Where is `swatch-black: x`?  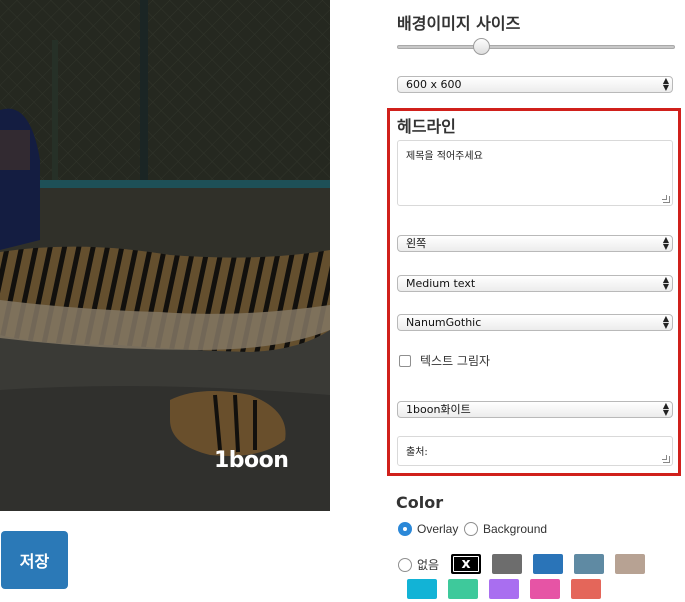
swatch-black: x is located at coordinates (466, 564).